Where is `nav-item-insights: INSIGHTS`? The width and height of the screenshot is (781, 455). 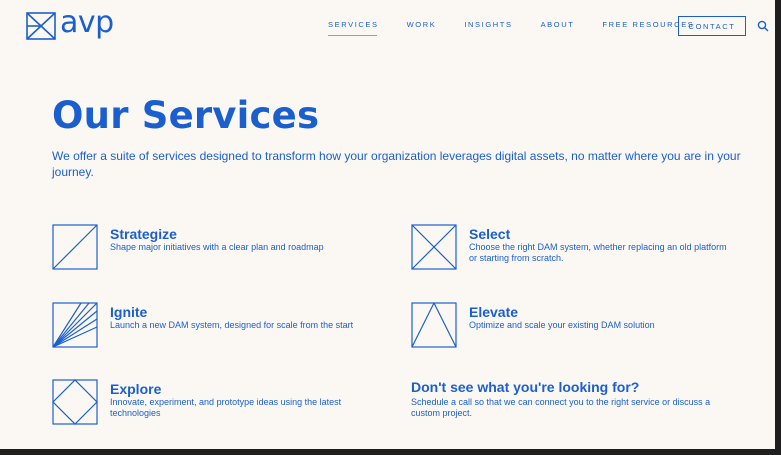 nav-item-insights: INSIGHTS is located at coordinates (488, 25).